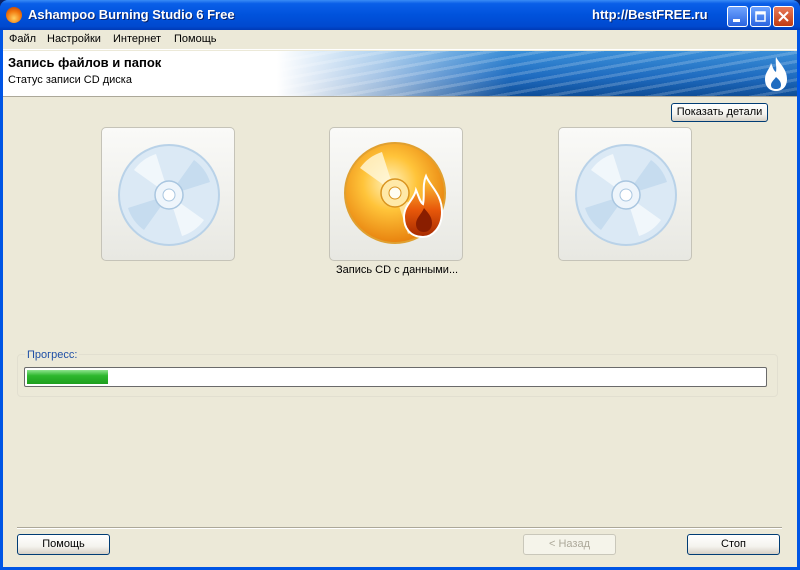  I want to click on bottom-separator, so click(399, 528).